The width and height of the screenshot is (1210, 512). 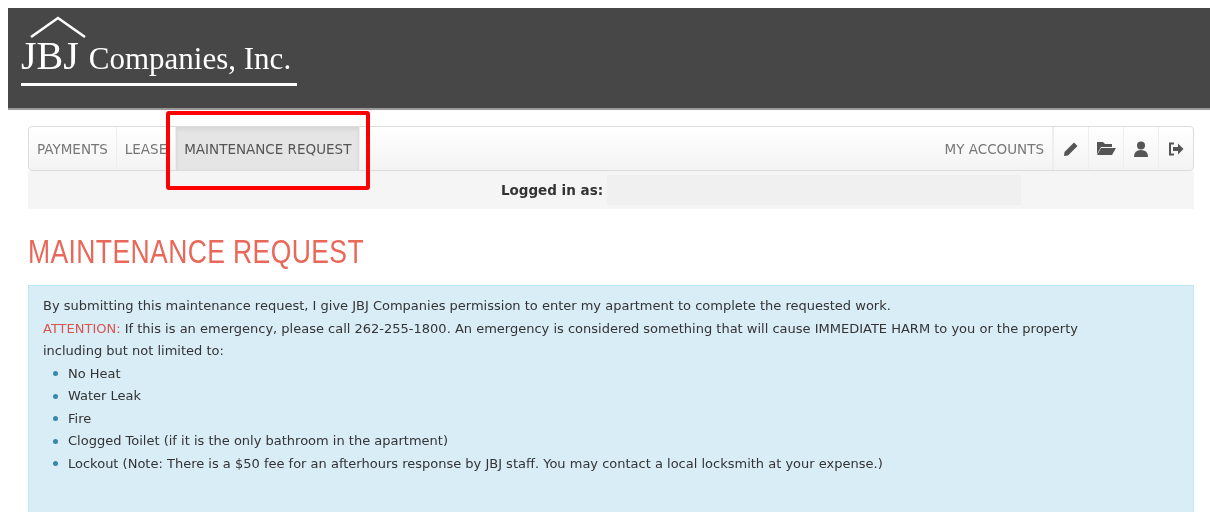 I want to click on user-icon, so click(x=1141, y=148).